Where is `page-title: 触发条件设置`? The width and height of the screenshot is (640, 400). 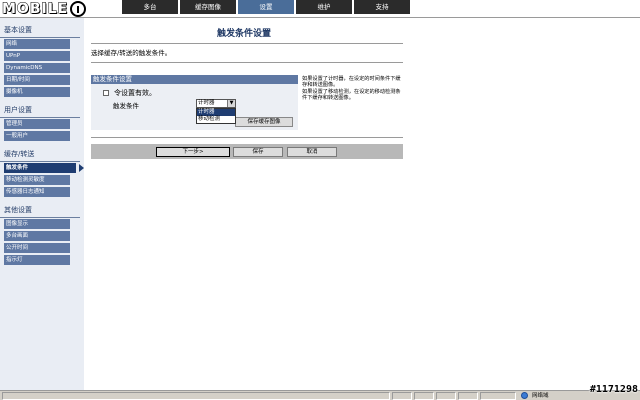 page-title: 触发条件设置 is located at coordinates (243, 34).